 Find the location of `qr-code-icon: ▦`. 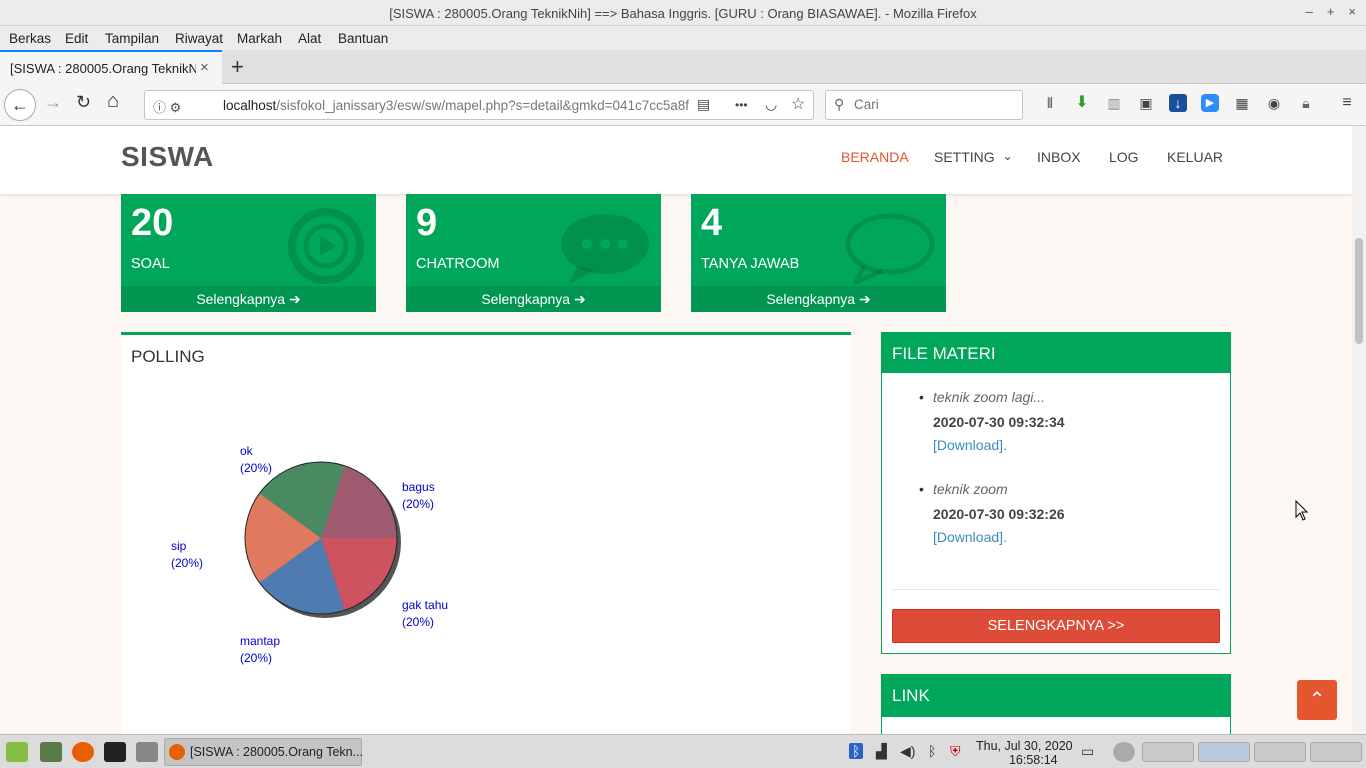

qr-code-icon: ▦ is located at coordinates (1242, 103).